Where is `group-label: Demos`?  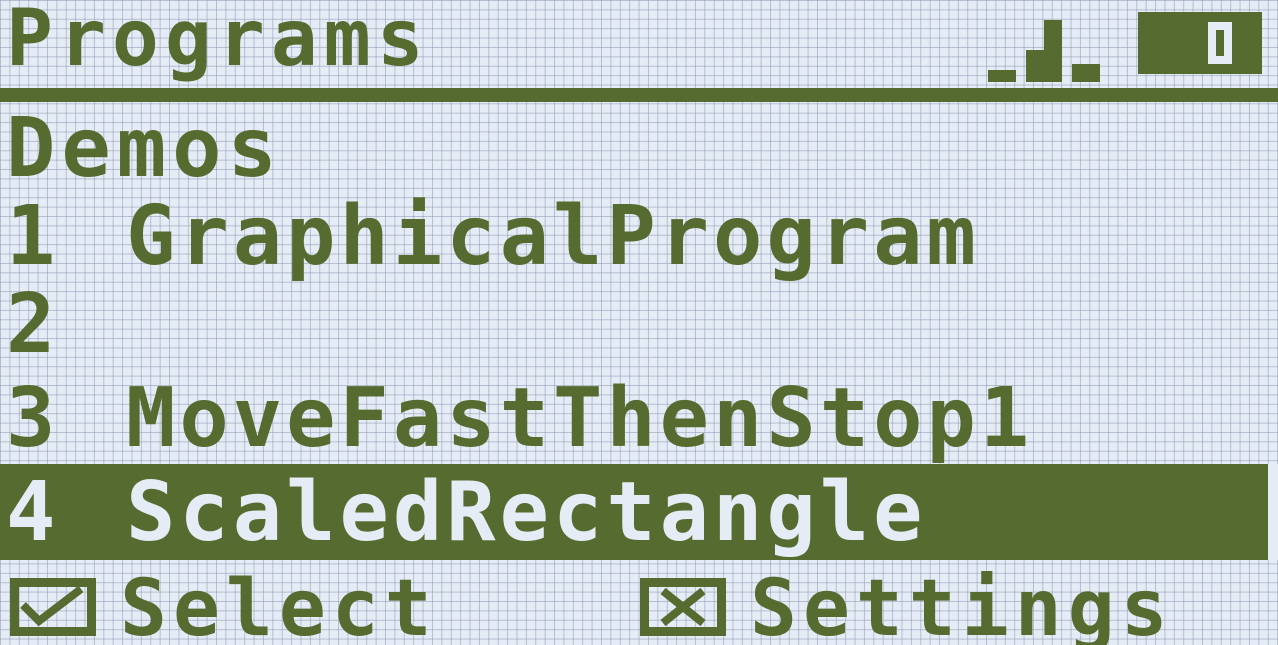 group-label: Demos is located at coordinates (144, 148).